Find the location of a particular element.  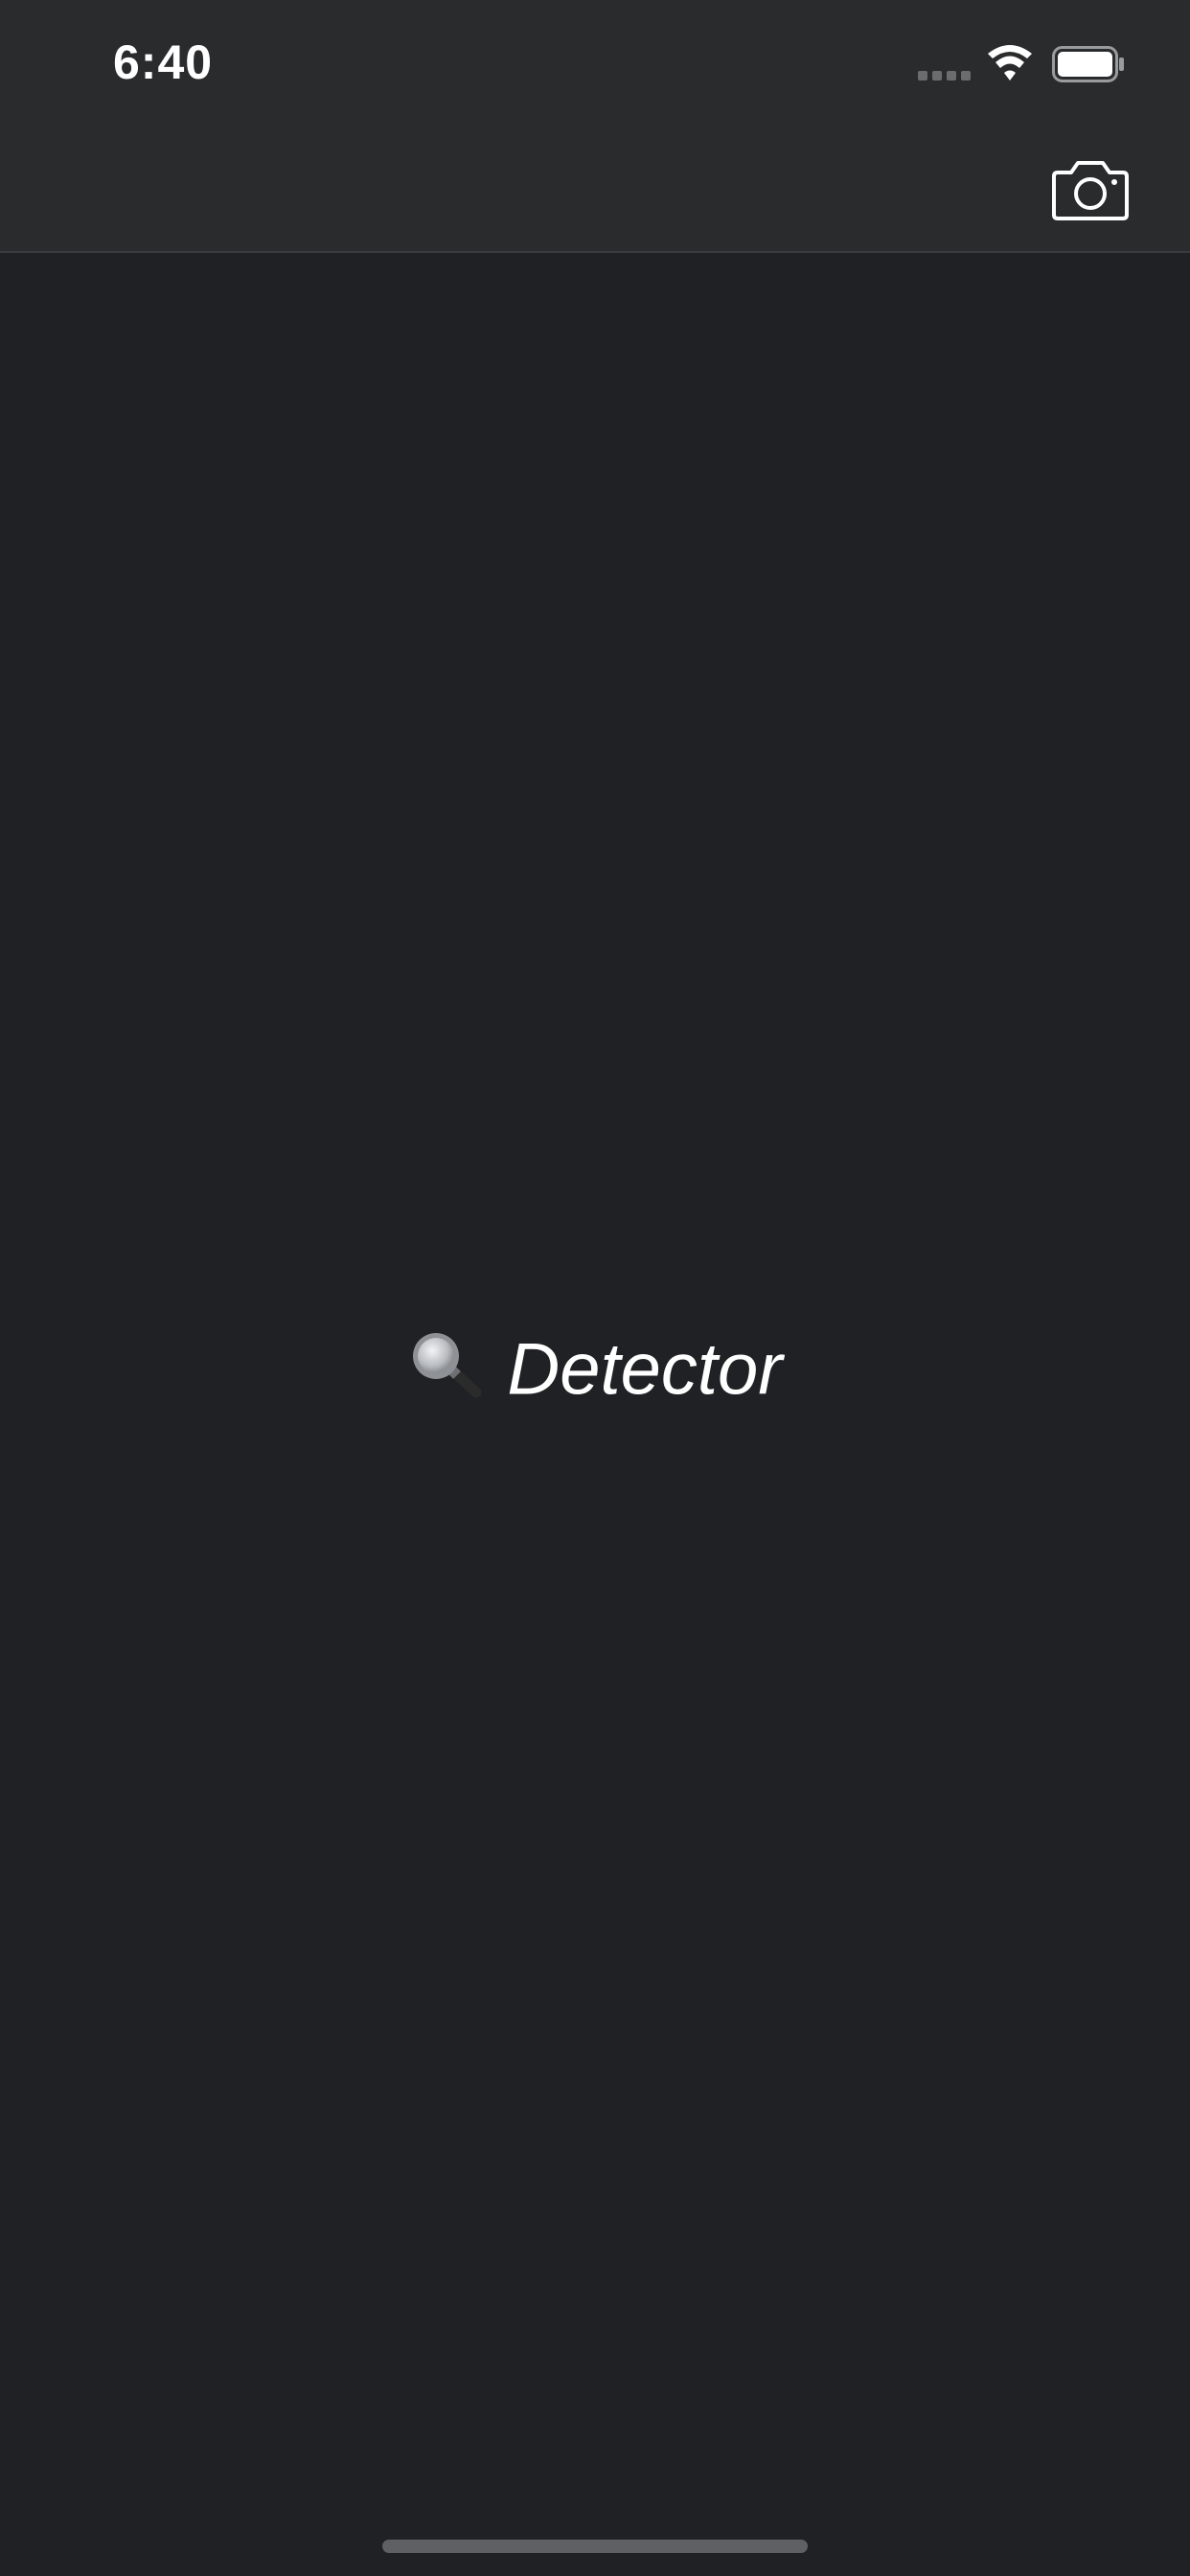

cellular-signal-icon is located at coordinates (945, 76).